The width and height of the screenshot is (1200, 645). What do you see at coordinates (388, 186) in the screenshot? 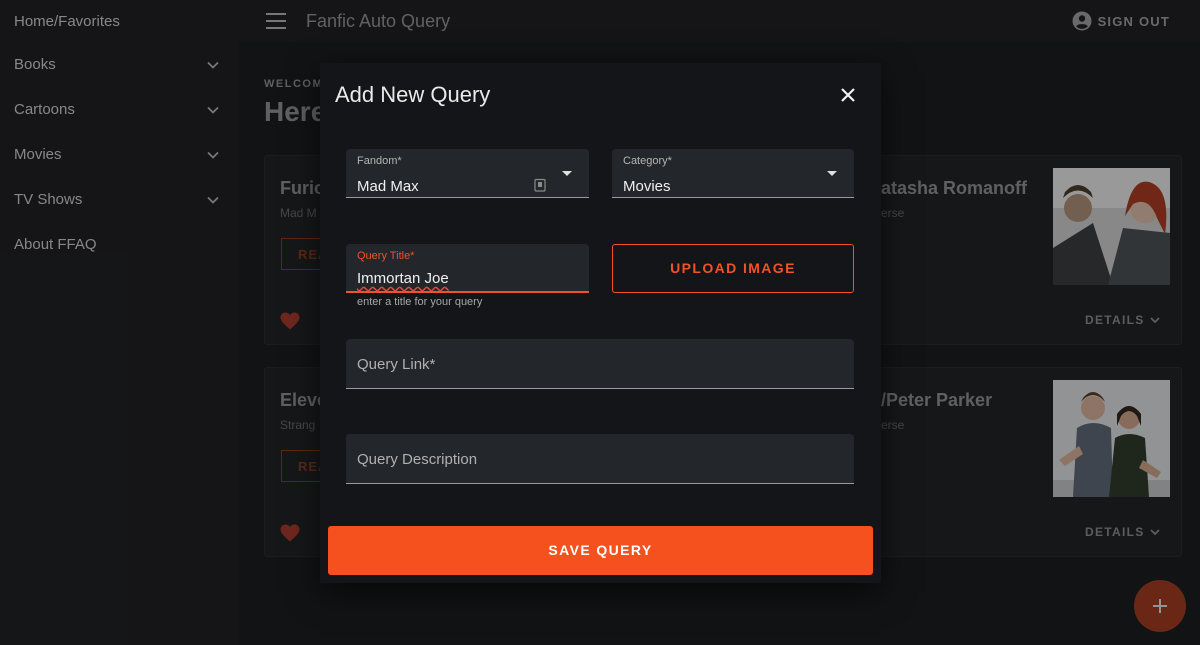
I see `fandom-value: Mad Max` at bounding box center [388, 186].